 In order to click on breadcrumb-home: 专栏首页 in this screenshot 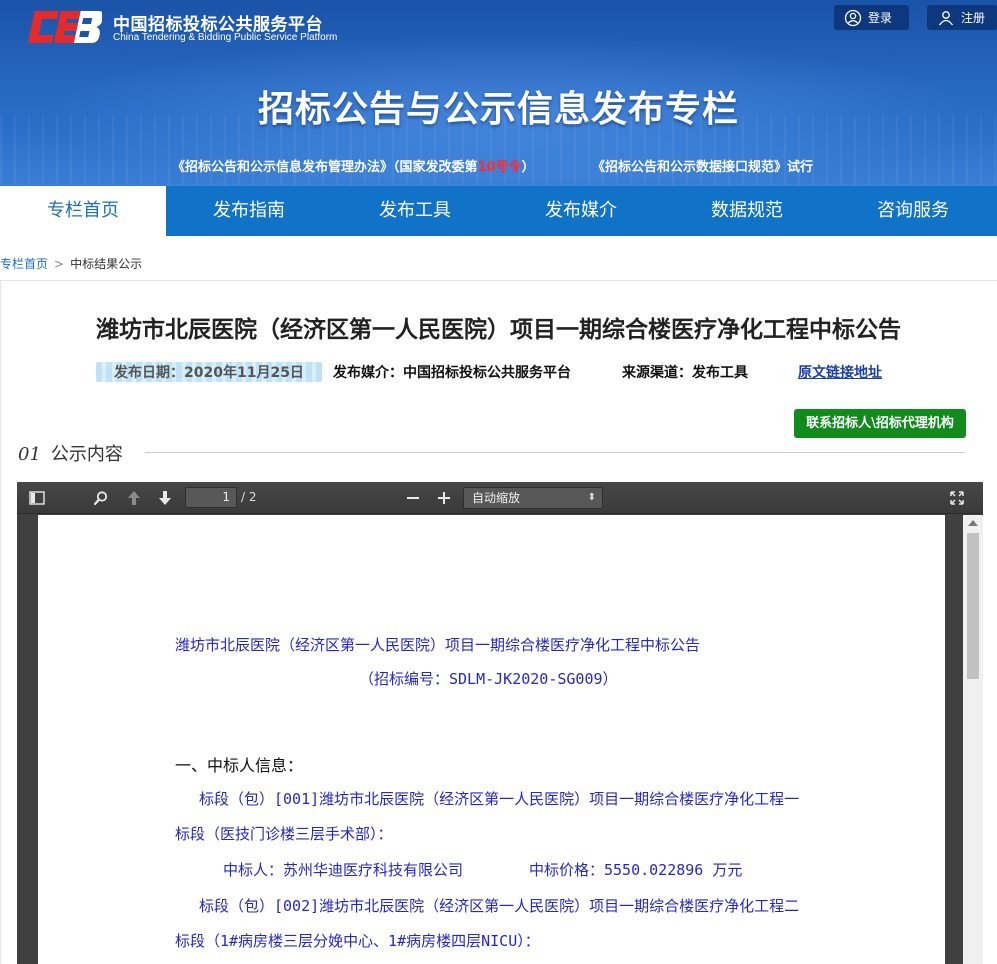, I will do `click(24, 264)`.